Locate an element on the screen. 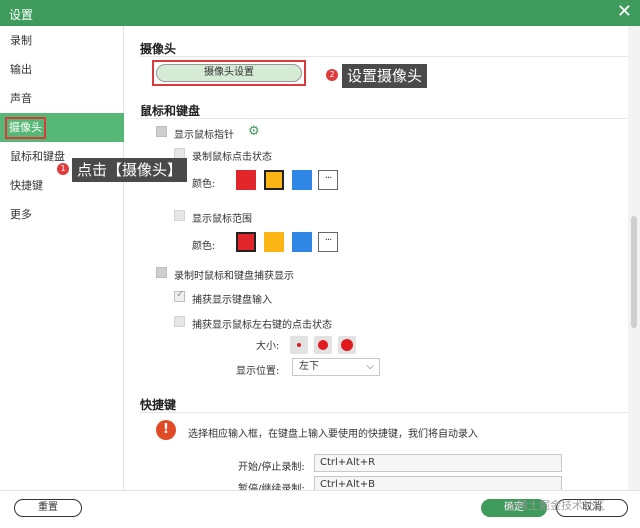 This screenshot has width=640, height=528. click-color-label: 颜色: is located at coordinates (204, 184).